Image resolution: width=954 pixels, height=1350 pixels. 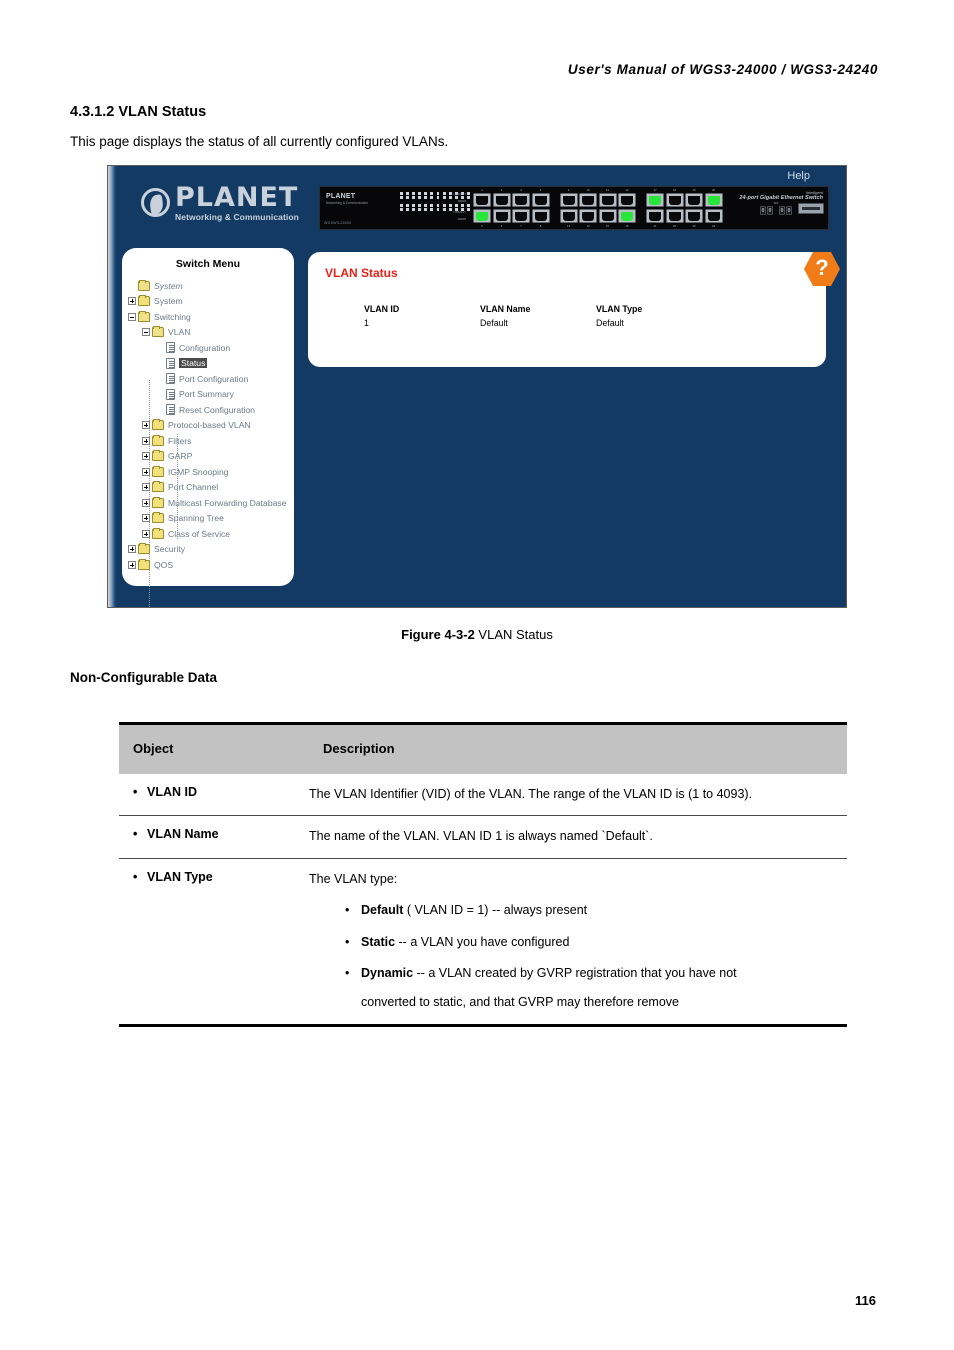 I want to click on menu-item-label: System, so click(x=168, y=285).